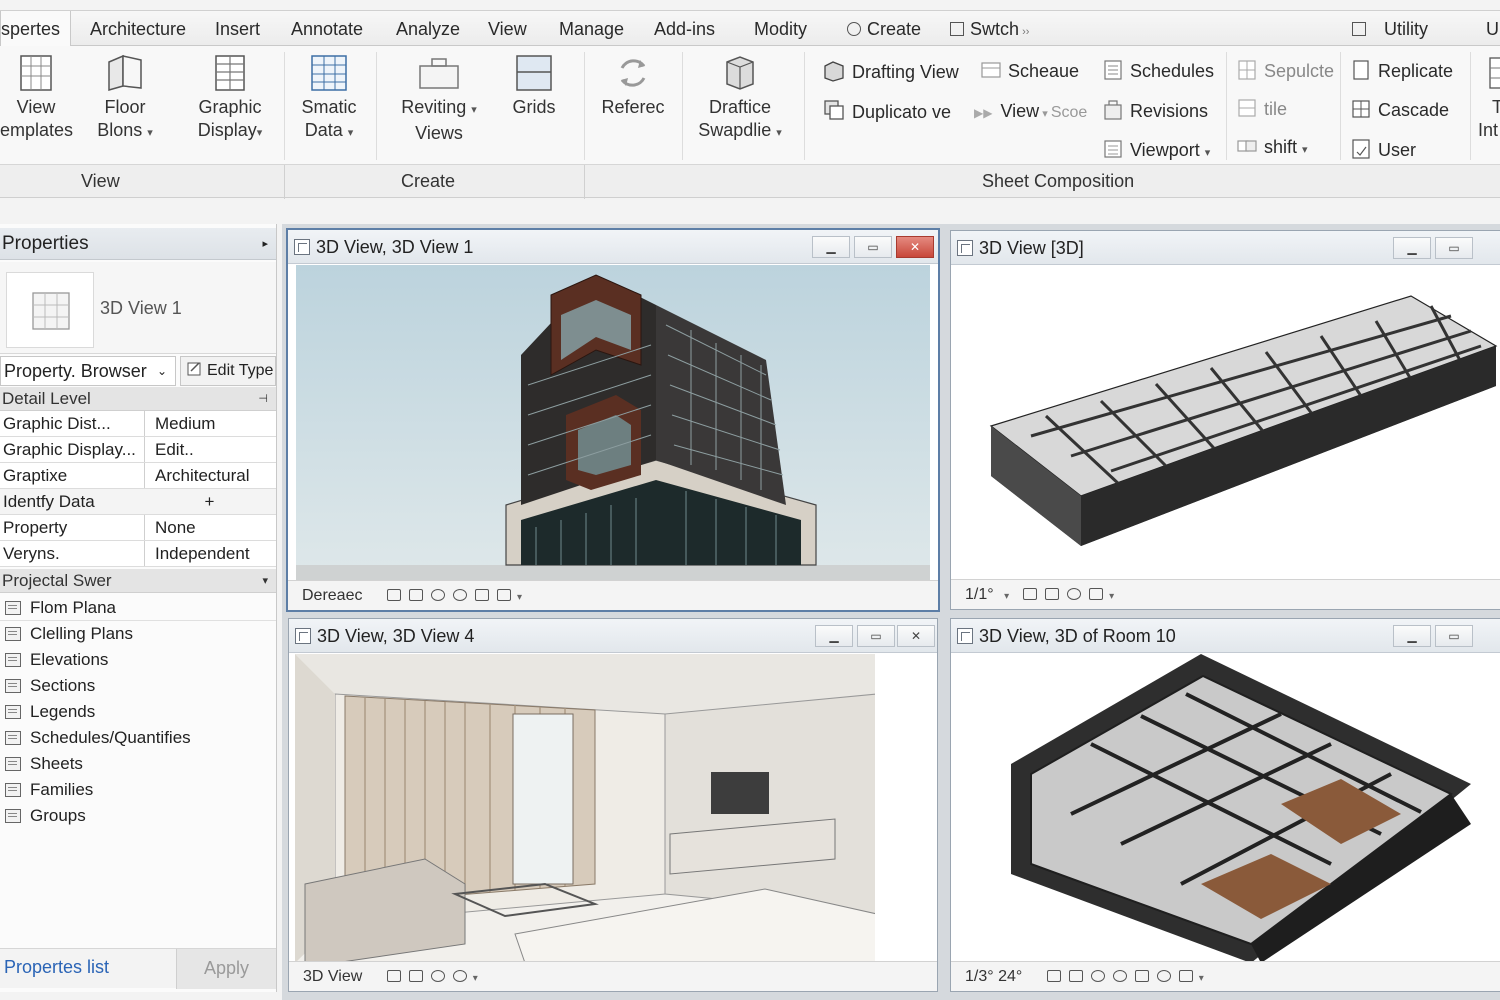 The image size is (1500, 1000). What do you see at coordinates (1155, 111) in the screenshot?
I see `revisions-button: Revisions` at bounding box center [1155, 111].